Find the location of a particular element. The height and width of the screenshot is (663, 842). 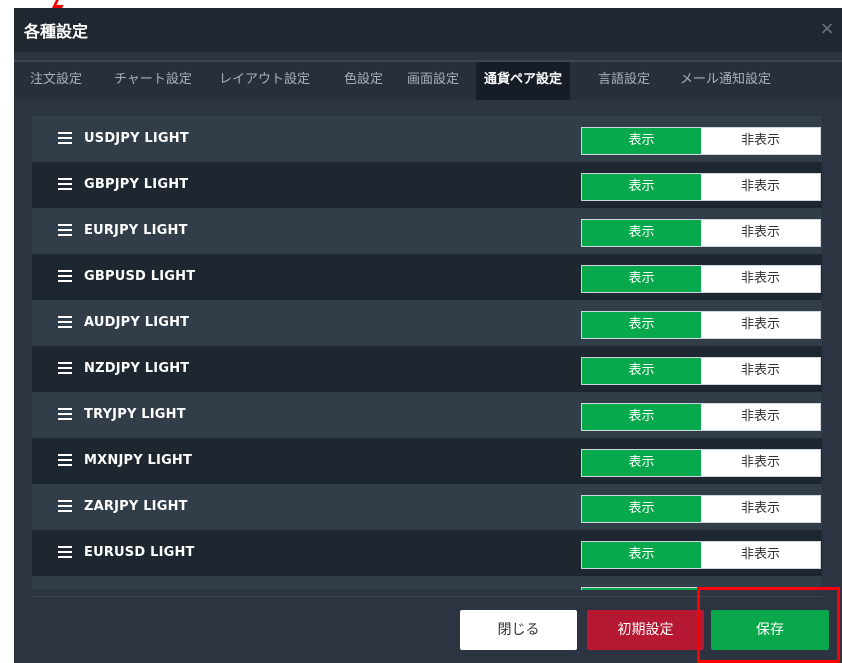

pair-row: EURUSD LIGHT 表示 非表示 is located at coordinates (427, 553).